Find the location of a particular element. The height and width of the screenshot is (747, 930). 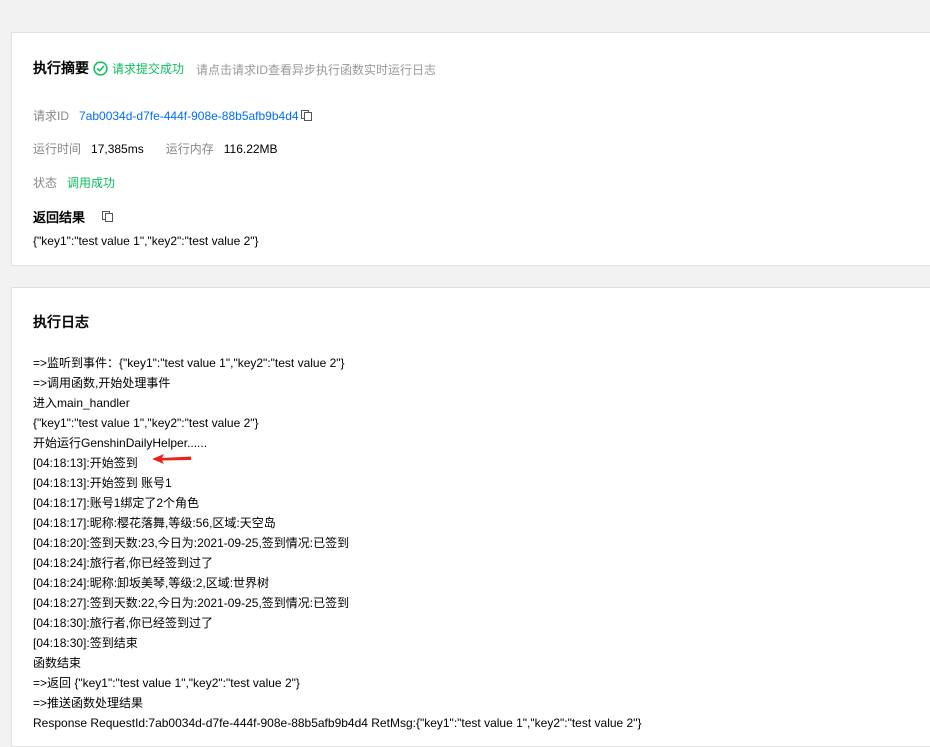

runtime-value: 17,385ms is located at coordinates (117, 149).